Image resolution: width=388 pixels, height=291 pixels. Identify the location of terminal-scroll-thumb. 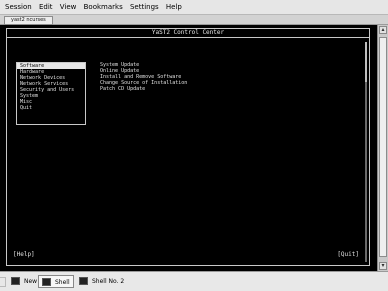
(383, 147).